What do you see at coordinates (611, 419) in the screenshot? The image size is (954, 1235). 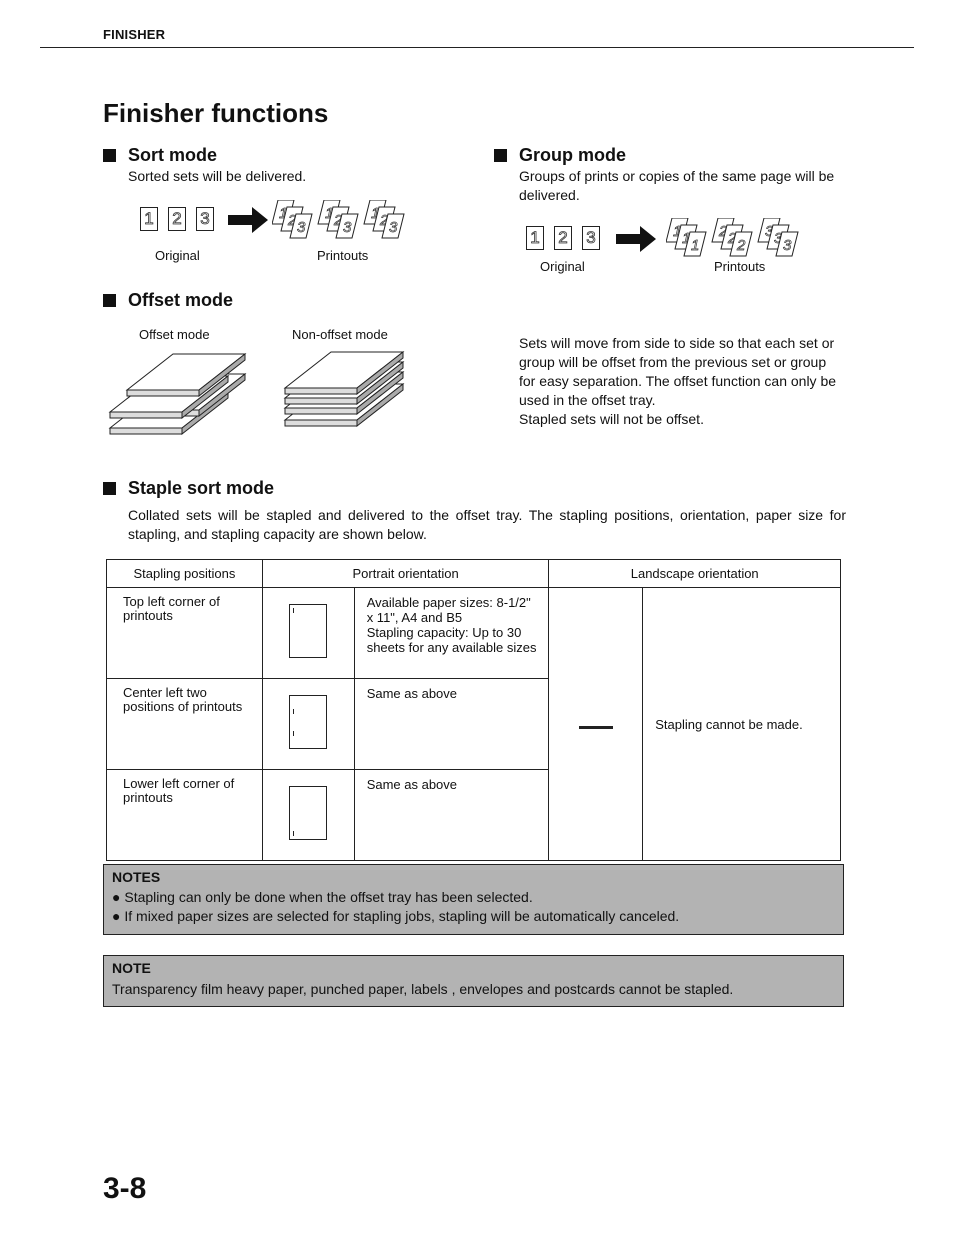 I see `offset-desc-line: Stapled sets will not be offset.` at bounding box center [611, 419].